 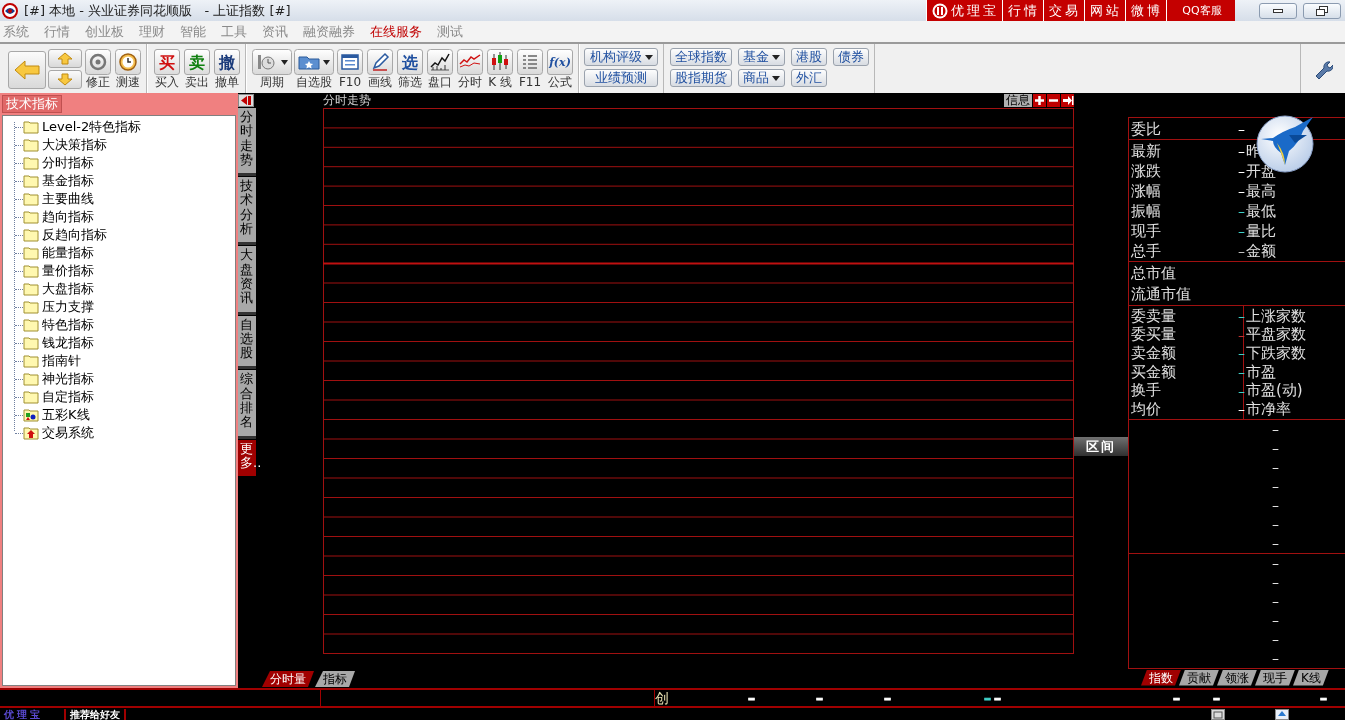 What do you see at coordinates (68, 307) in the screenshot?
I see `tree-item: 压力支撑` at bounding box center [68, 307].